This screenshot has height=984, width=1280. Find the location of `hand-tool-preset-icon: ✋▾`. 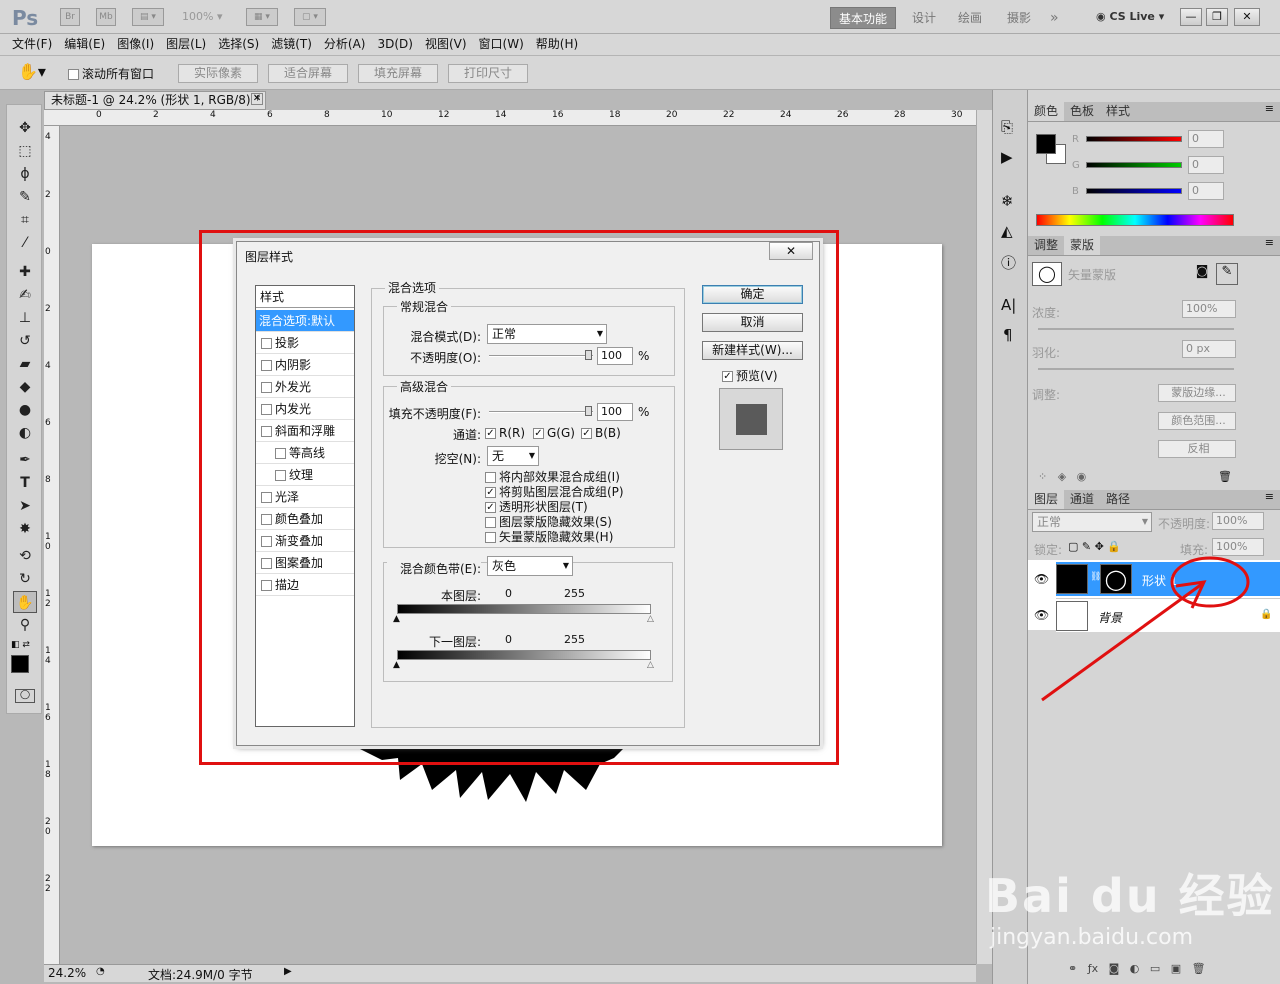

hand-tool-preset-icon: ✋▾ is located at coordinates (32, 71).